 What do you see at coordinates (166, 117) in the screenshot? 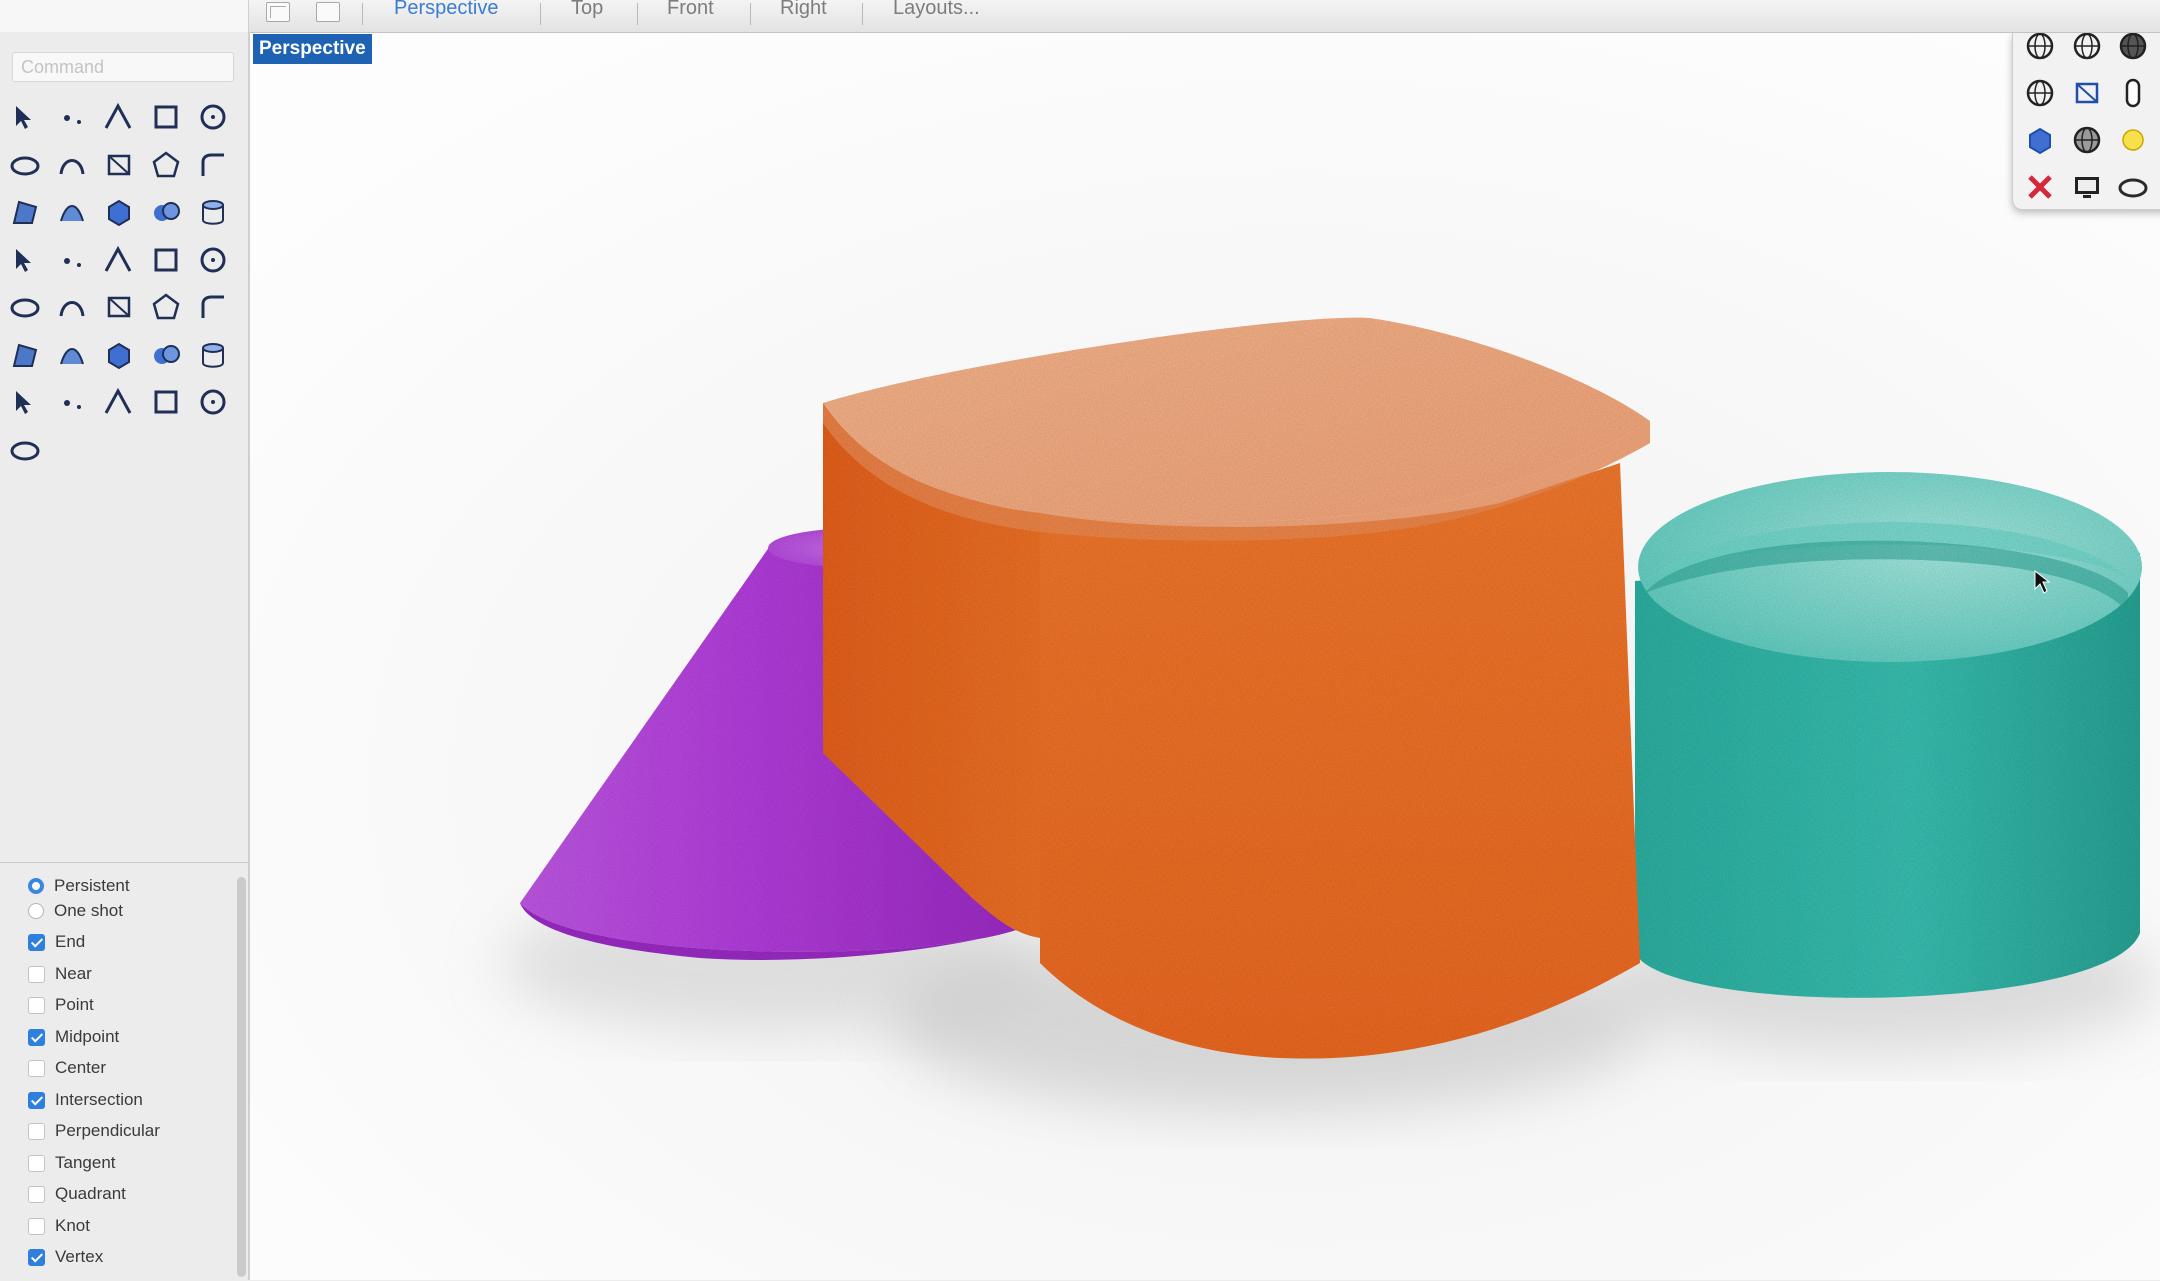
I see `curve-control-points-icon` at bounding box center [166, 117].